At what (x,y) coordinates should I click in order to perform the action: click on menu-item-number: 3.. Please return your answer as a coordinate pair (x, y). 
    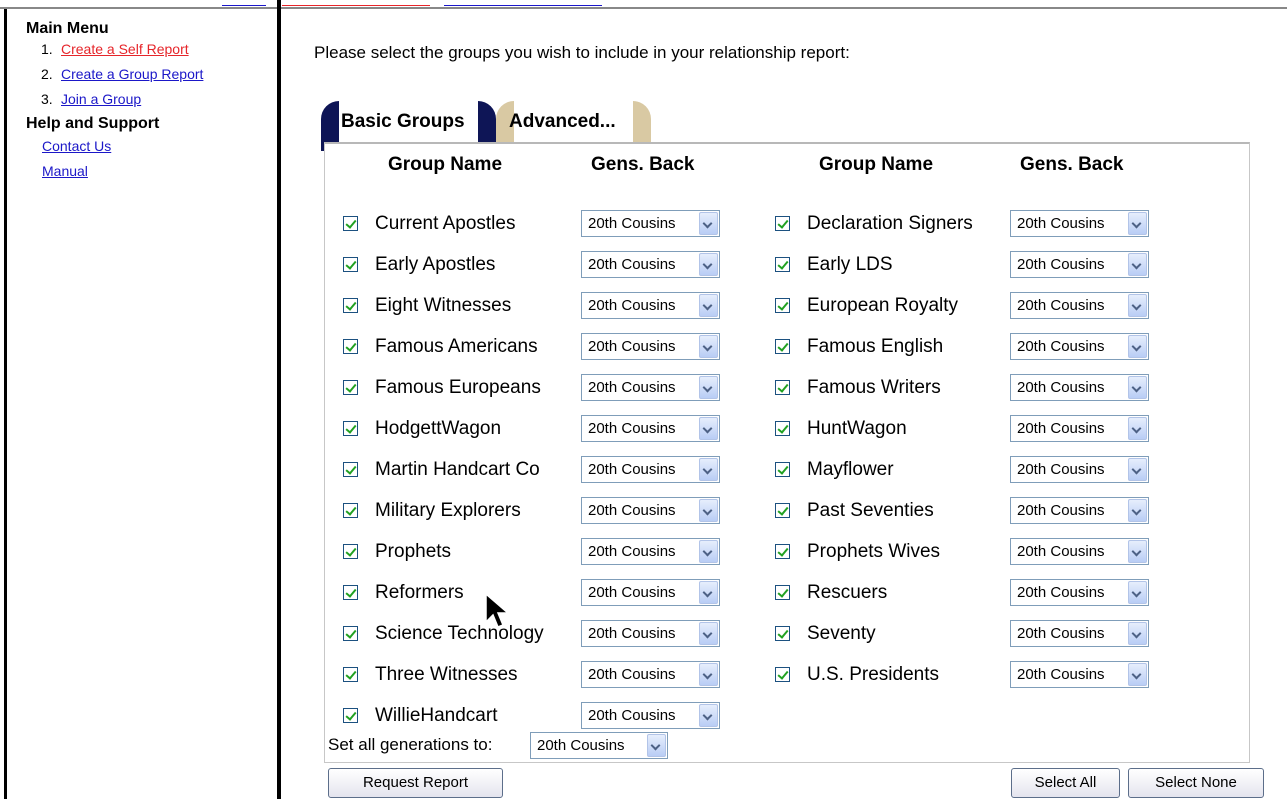
    Looking at the image, I should click on (47, 99).